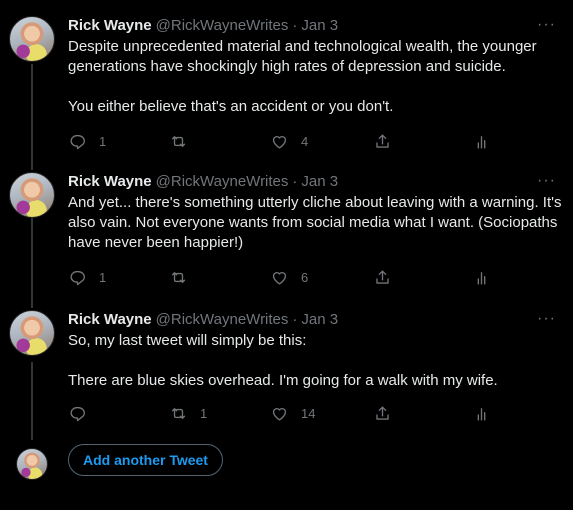 This screenshot has width=573, height=510. I want to click on retweet-button: 1, so click(188, 413).